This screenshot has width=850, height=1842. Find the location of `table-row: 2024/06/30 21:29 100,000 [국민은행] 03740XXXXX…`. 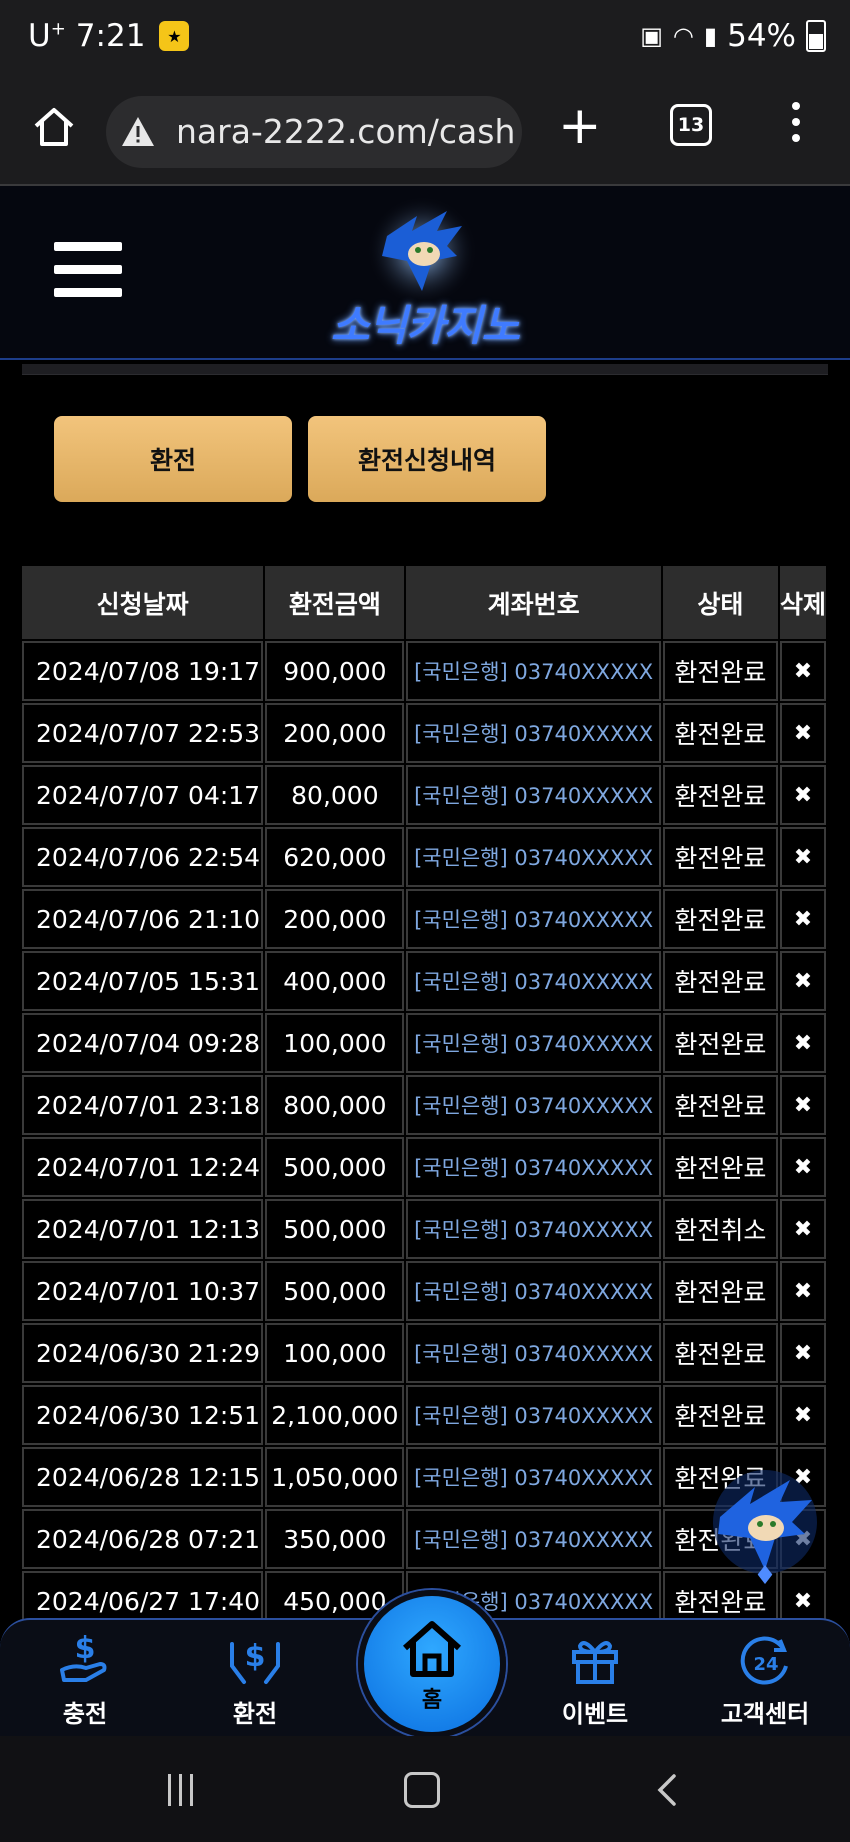

table-row: 2024/06/30 21:29 100,000 [국민은행] 03740XXXXX… is located at coordinates (424, 1353).